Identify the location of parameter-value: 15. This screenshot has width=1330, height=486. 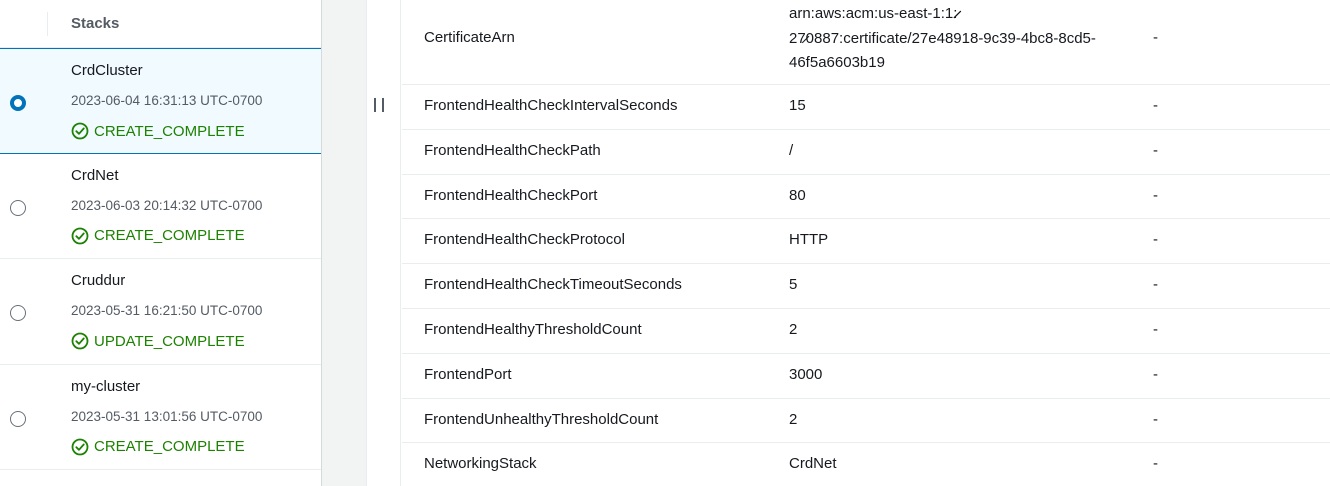
(797, 105).